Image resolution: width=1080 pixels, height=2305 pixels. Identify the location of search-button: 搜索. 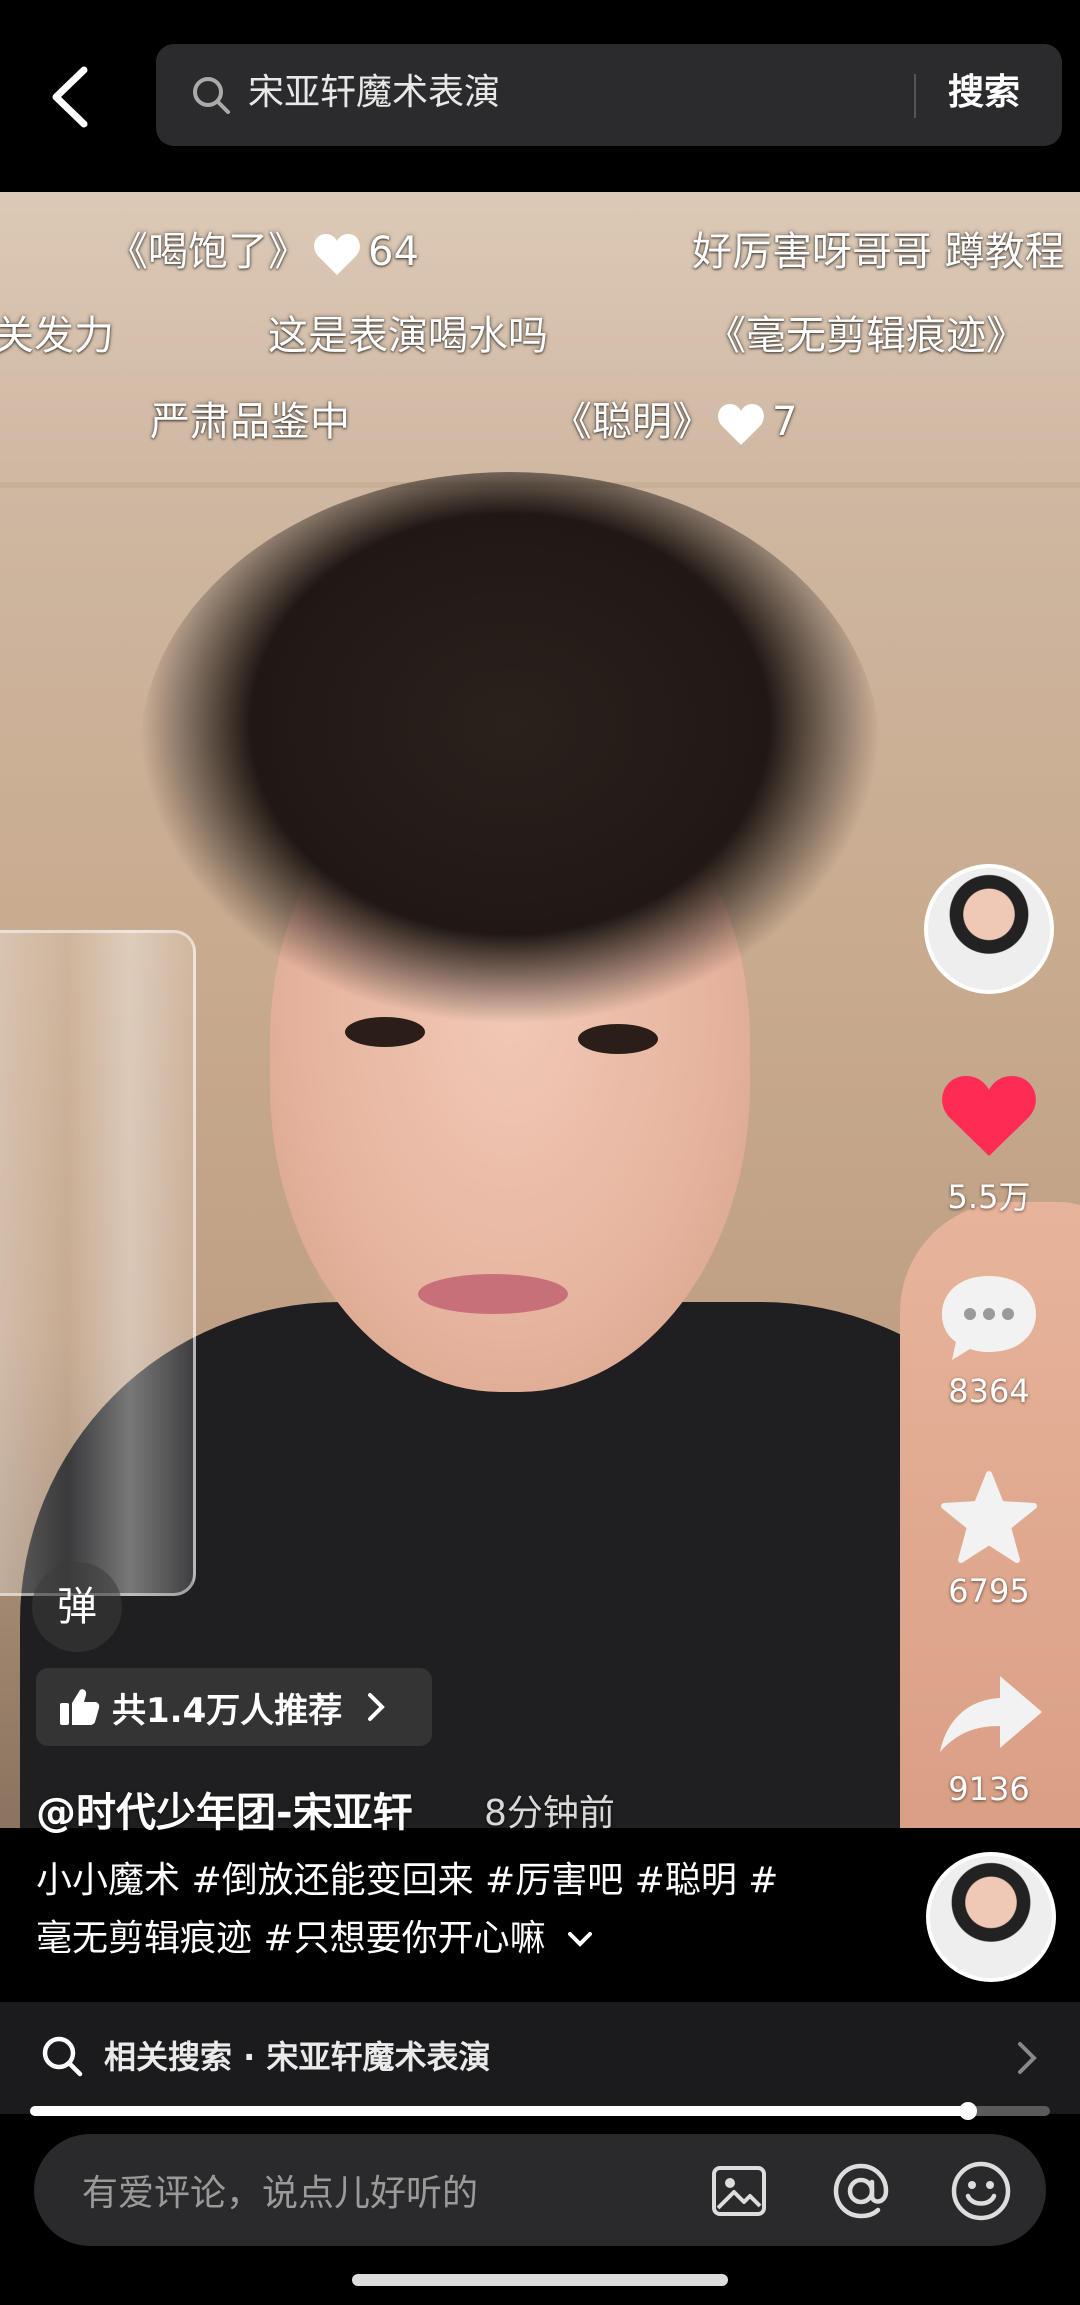
(984, 93).